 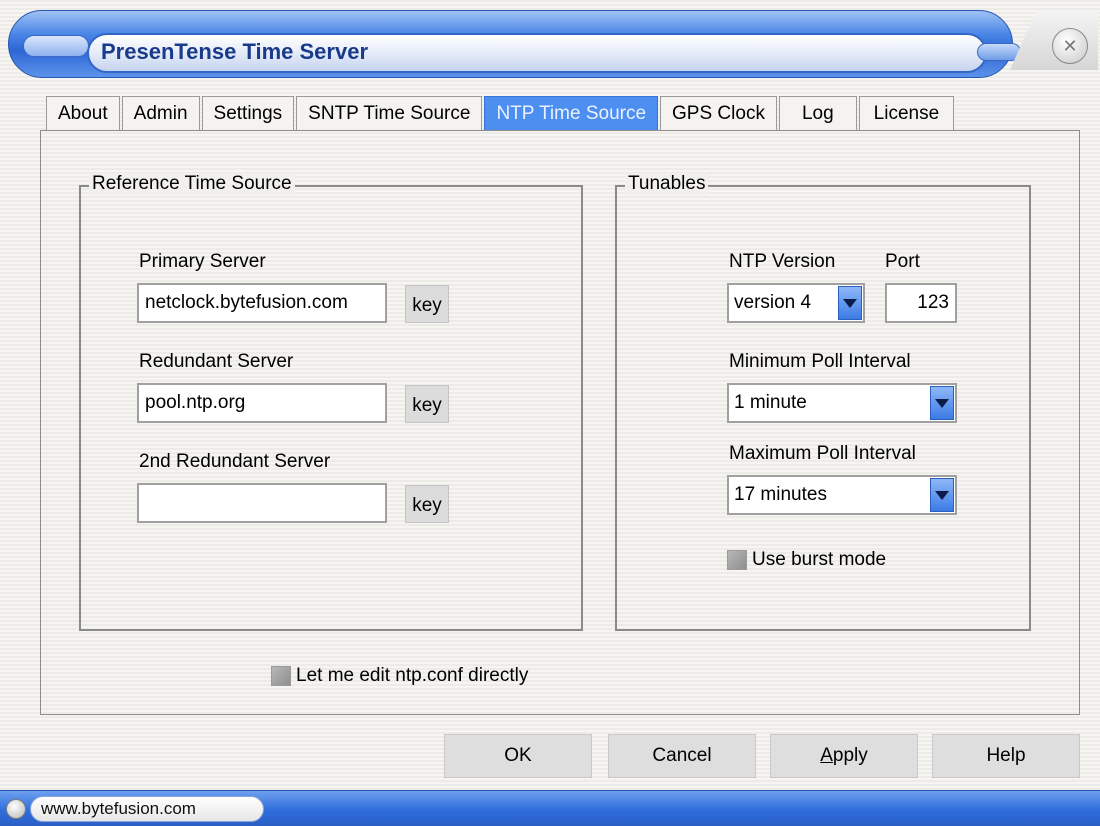 I want to click on minimize-icon, so click(x=999, y=52).